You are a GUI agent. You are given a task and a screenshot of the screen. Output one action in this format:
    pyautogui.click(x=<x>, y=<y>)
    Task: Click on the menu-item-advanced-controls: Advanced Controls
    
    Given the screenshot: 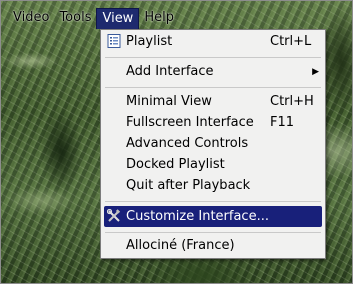 What is the action you would take?
    pyautogui.click(x=213, y=143)
    